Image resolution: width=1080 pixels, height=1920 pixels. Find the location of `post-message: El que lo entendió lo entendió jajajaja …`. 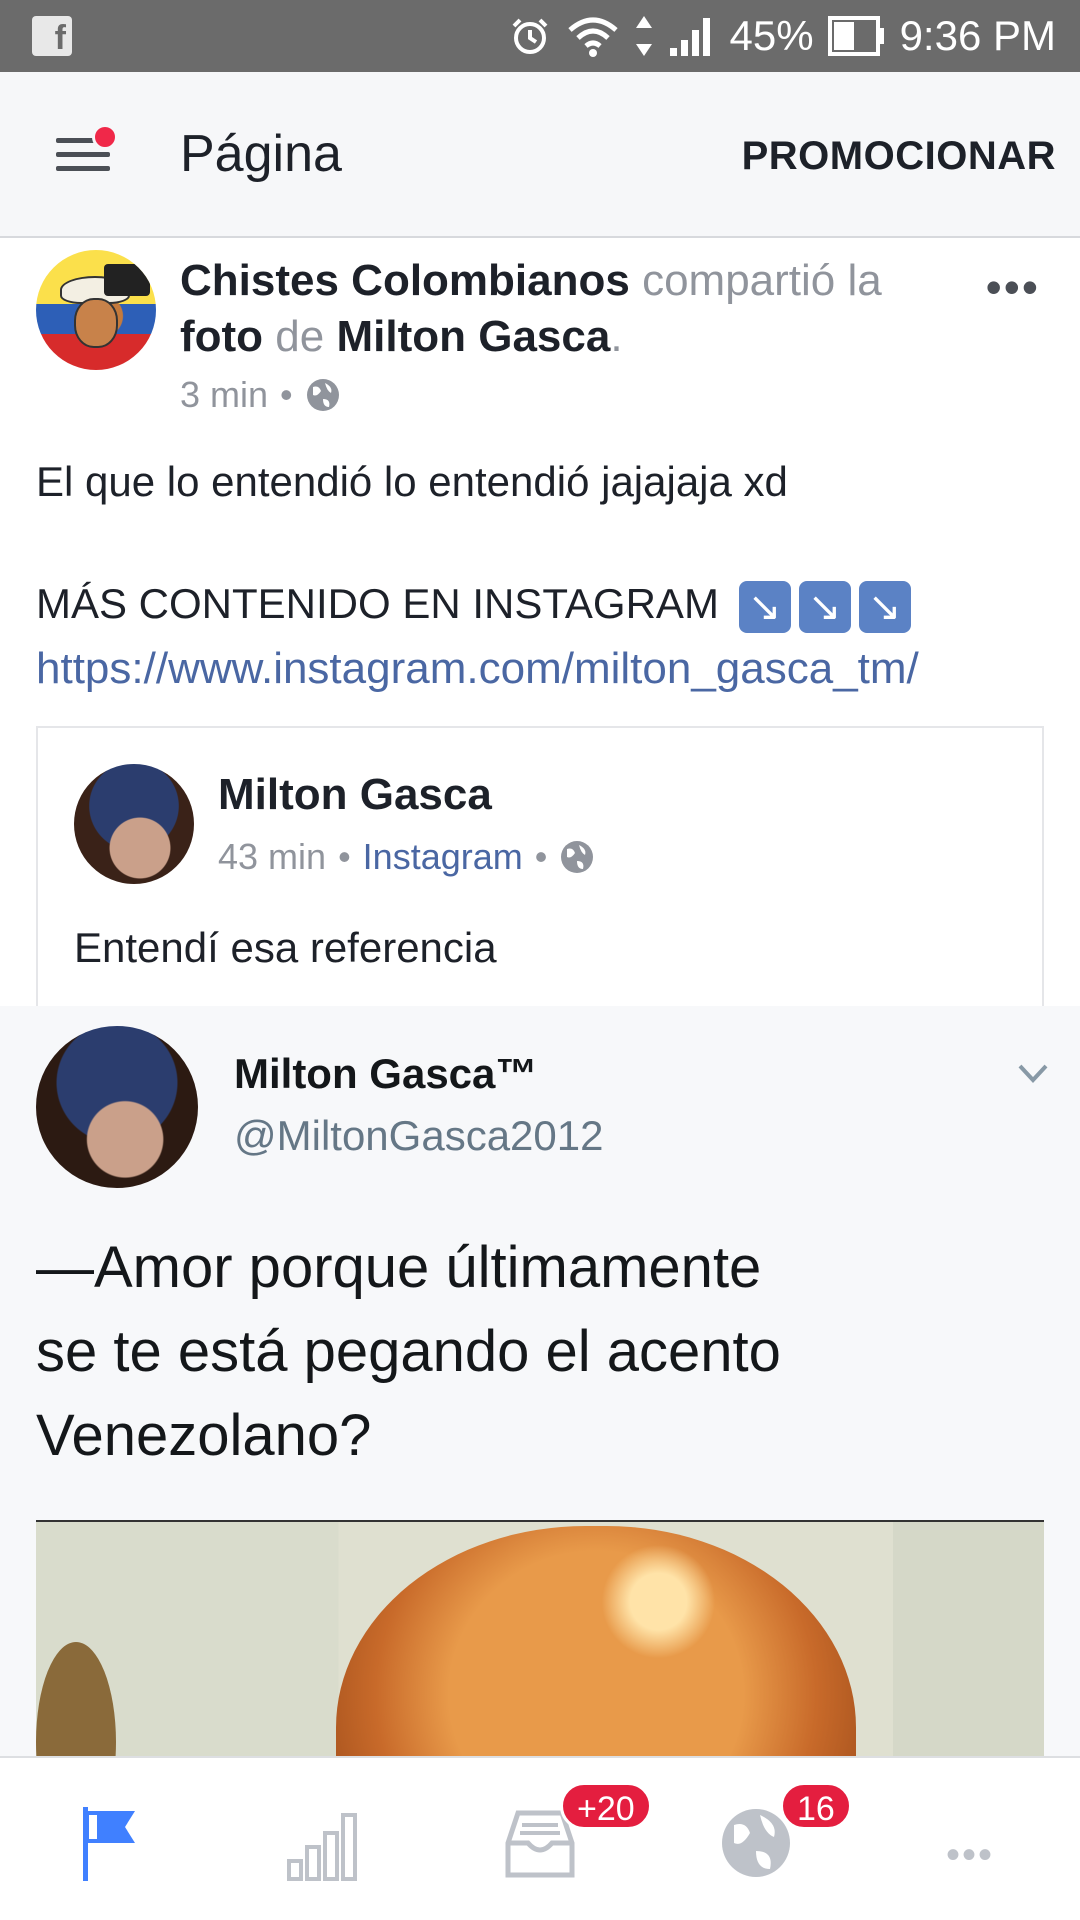

post-message: El que lo entendió lo entendió jajajaja … is located at coordinates (412, 481).